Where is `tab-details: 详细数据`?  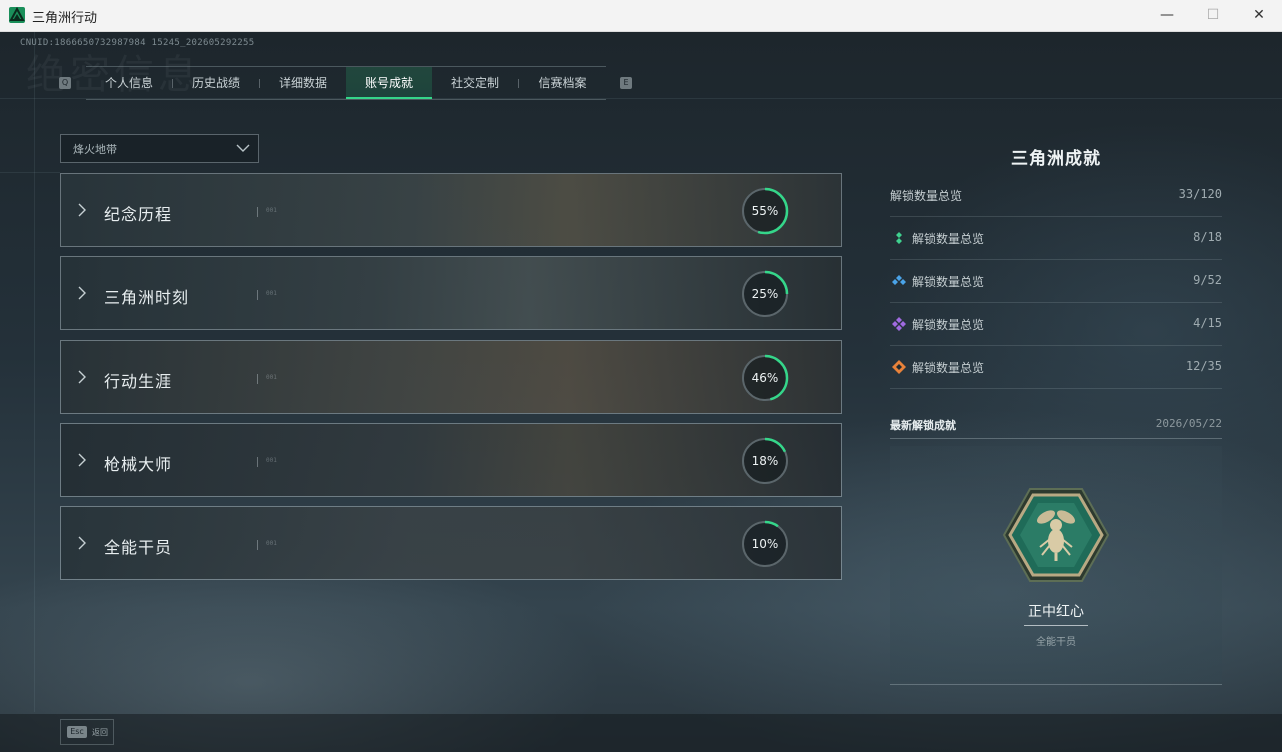 tab-details: 详细数据 is located at coordinates (303, 83).